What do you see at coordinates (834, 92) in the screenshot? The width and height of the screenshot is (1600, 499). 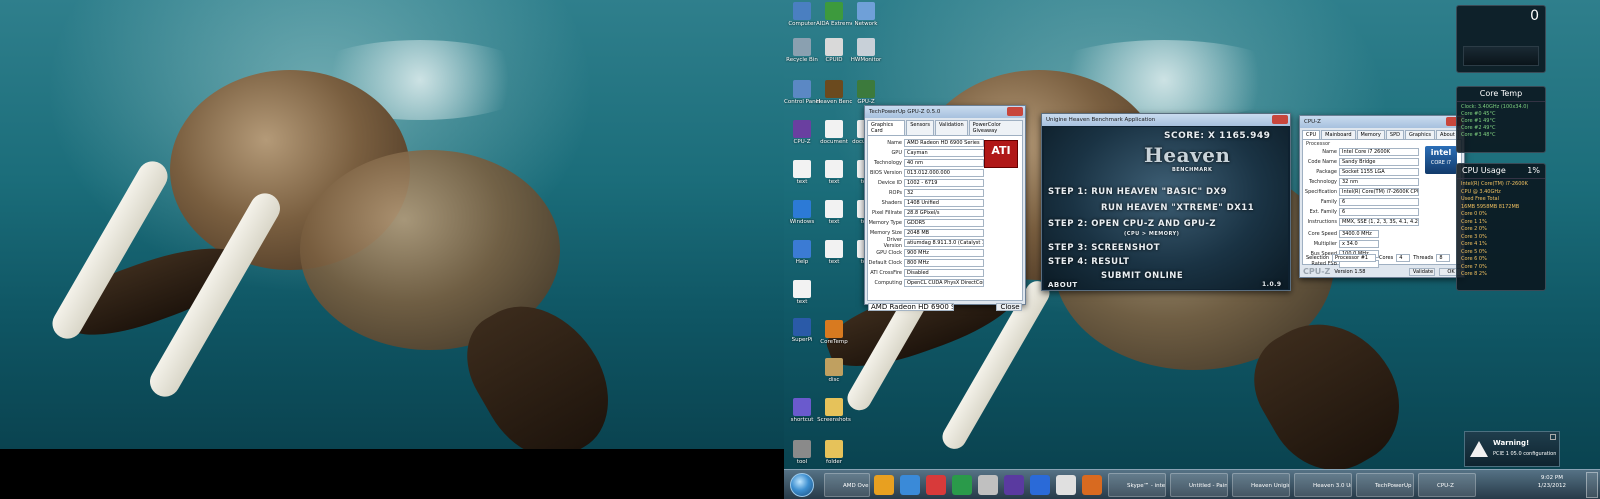 I see `desktop-icon: Heaven Benchmark` at bounding box center [834, 92].